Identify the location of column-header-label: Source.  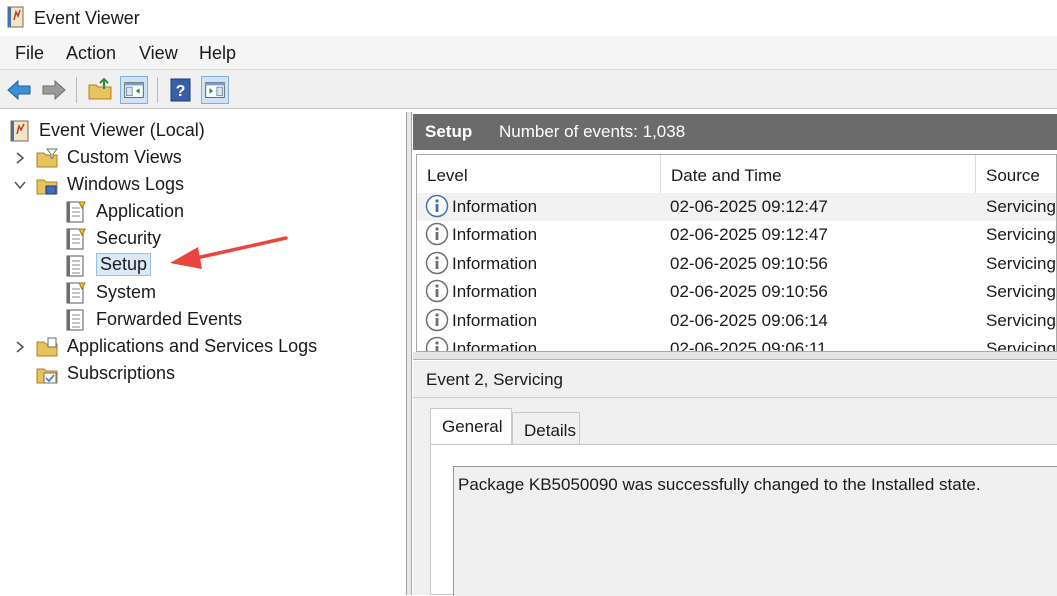
(1013, 175).